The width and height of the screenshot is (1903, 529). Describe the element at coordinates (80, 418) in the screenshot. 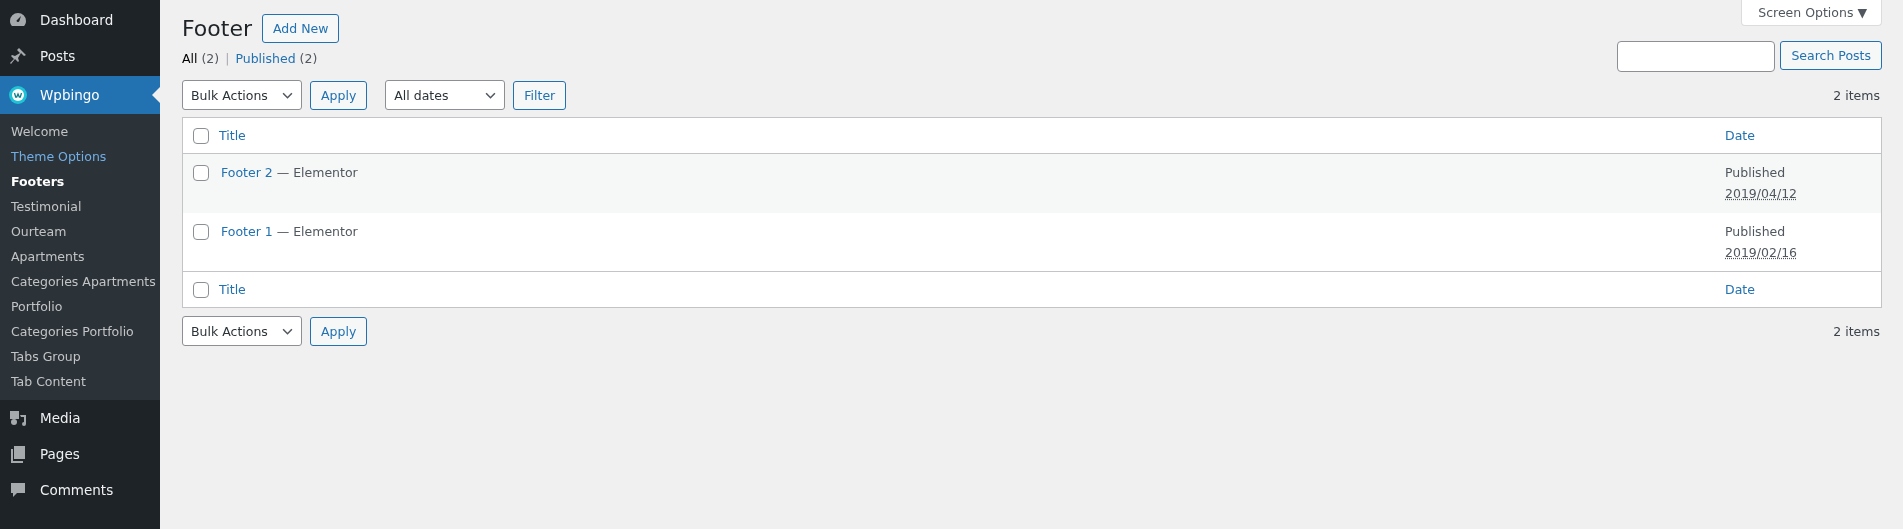

I see `menu-item: Media` at that location.